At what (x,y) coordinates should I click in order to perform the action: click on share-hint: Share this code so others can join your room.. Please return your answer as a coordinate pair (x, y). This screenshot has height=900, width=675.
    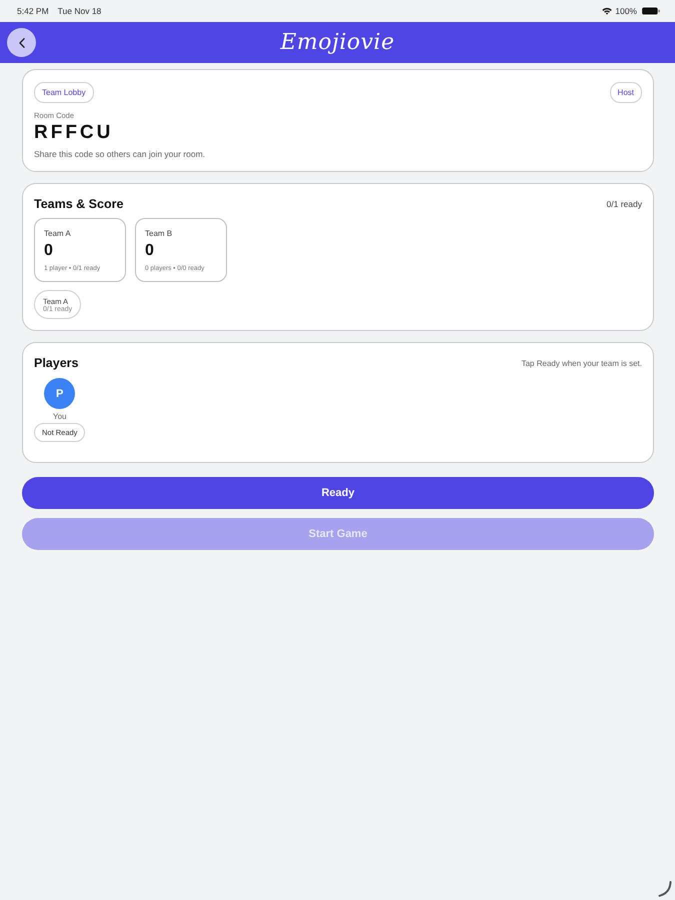
    Looking at the image, I should click on (120, 154).